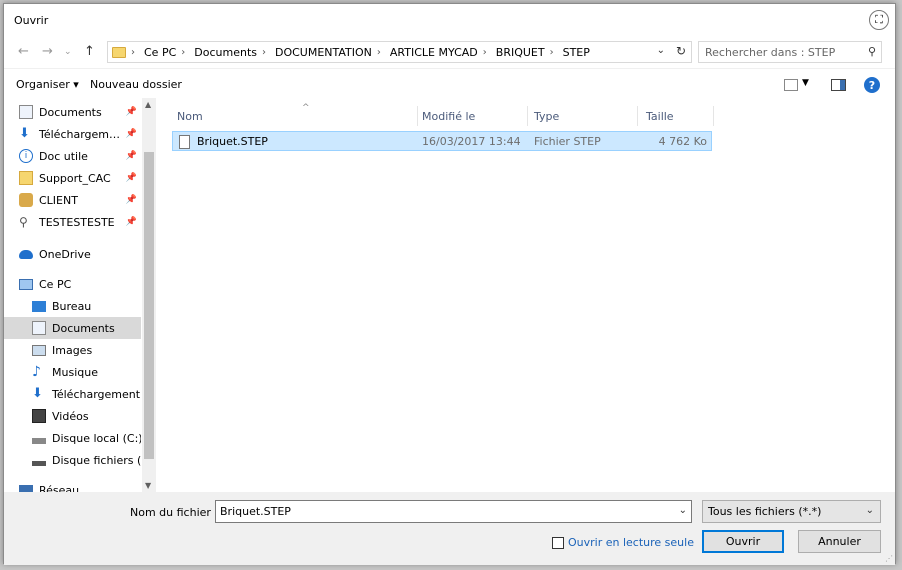 Image resolution: width=902 pixels, height=570 pixels. Describe the element at coordinates (471, 141) in the screenshot. I see `file-modified: 16/03/2017 13:44` at that location.